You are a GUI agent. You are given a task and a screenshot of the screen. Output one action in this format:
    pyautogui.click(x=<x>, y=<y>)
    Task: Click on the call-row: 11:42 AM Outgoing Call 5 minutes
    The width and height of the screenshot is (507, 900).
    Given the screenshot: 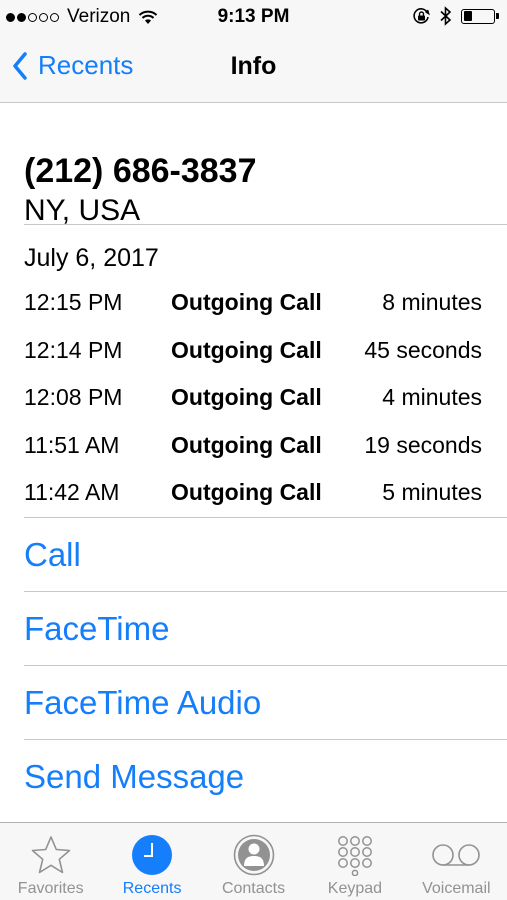 What is the action you would take?
    pyautogui.click(x=253, y=493)
    